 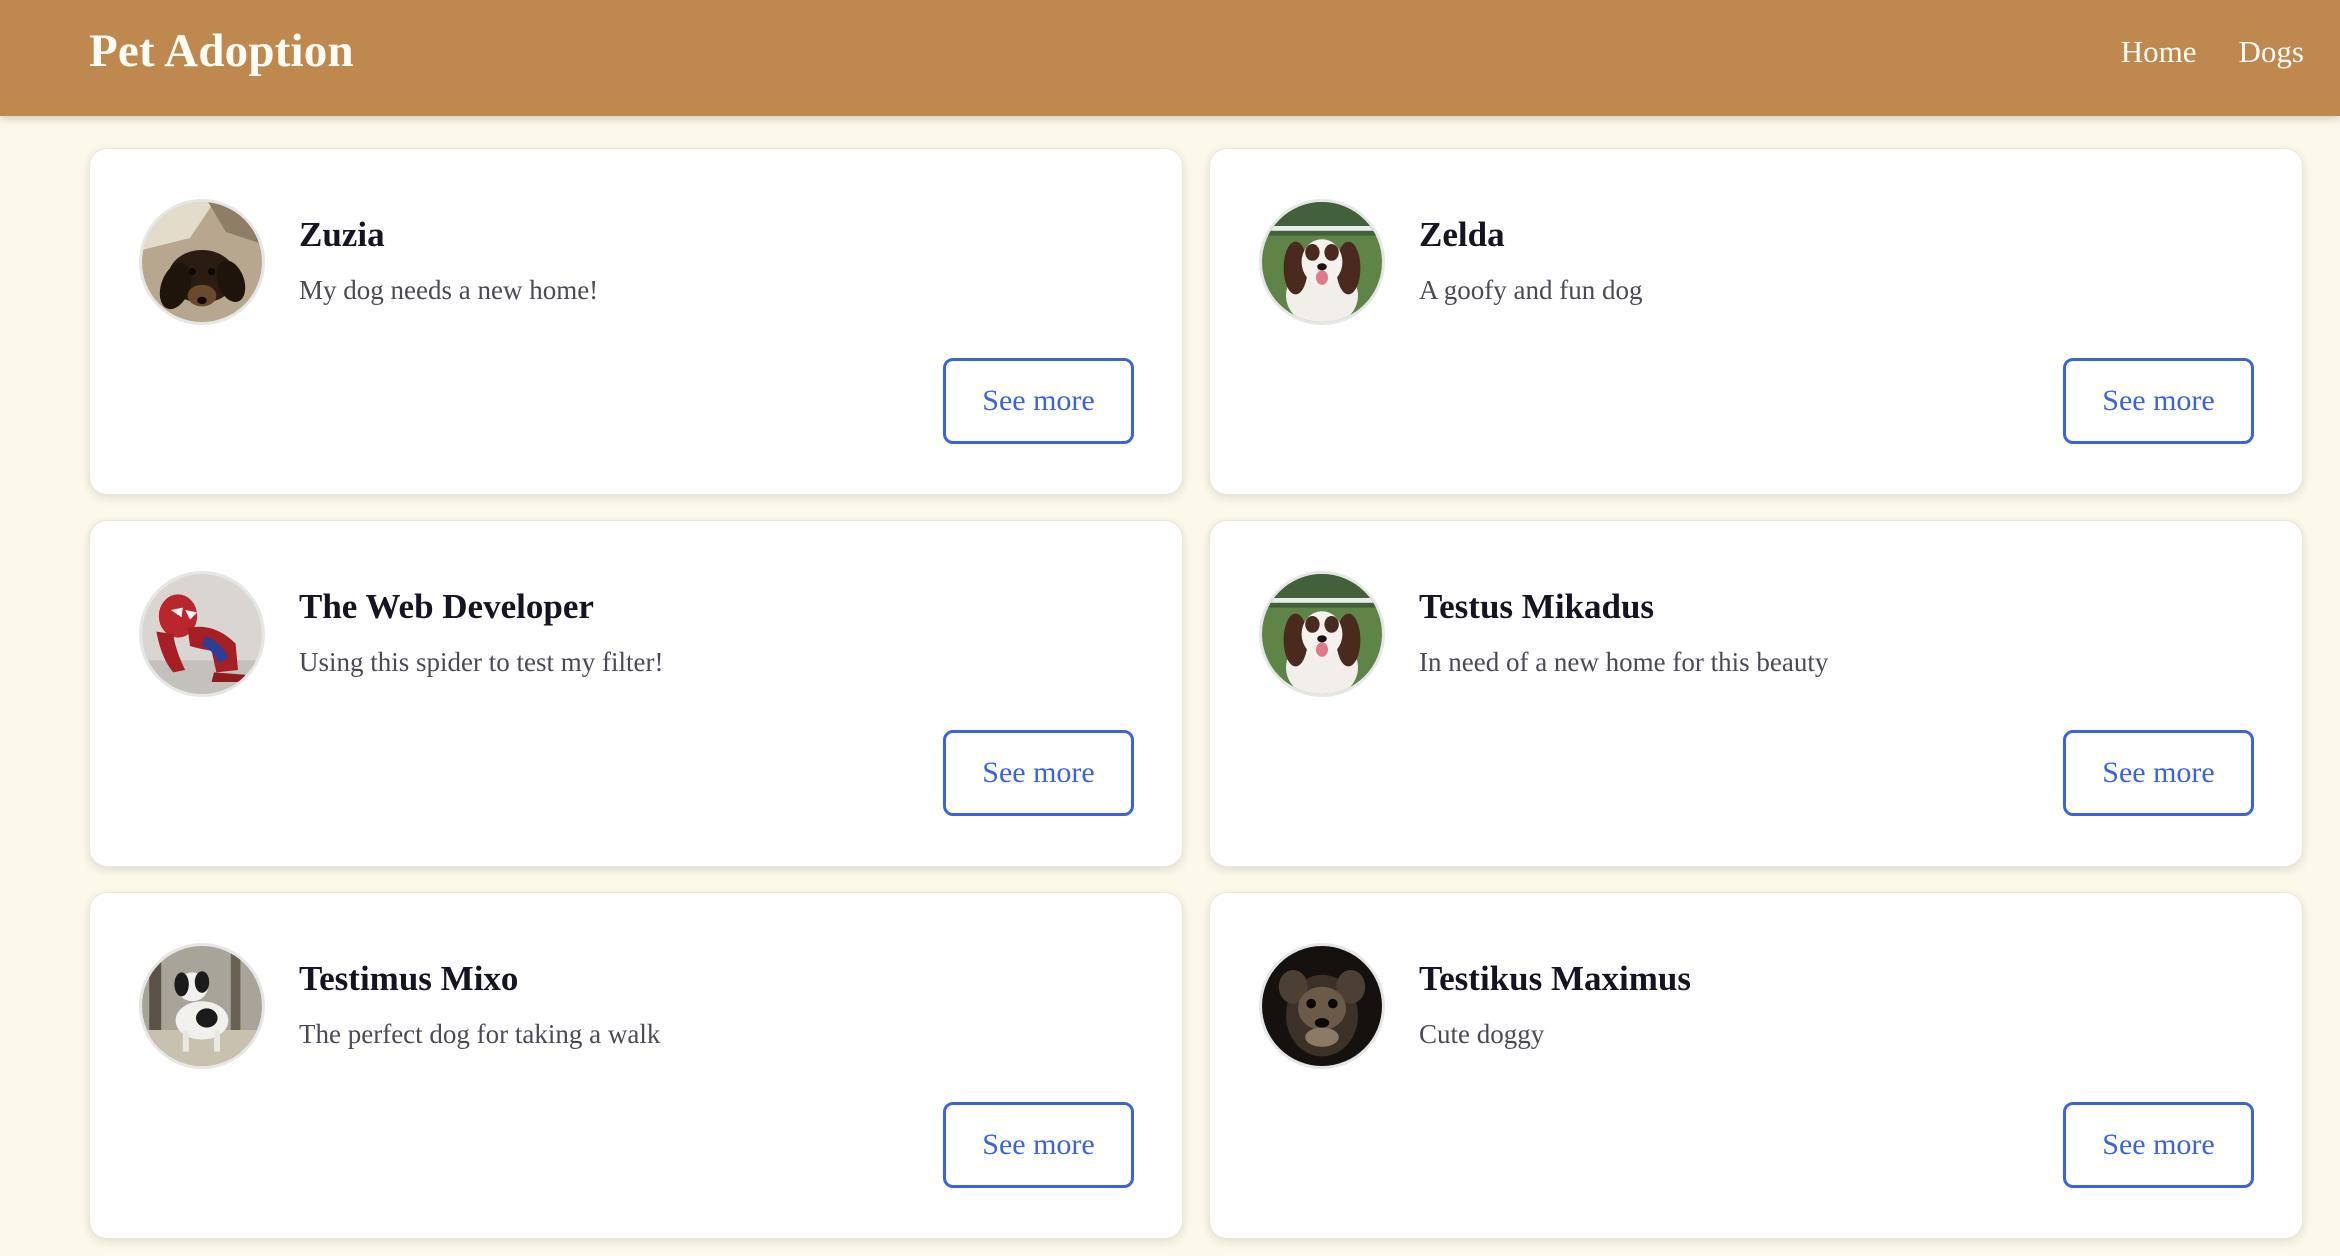 I want to click on terrier-photo, so click(x=1322, y=1006).